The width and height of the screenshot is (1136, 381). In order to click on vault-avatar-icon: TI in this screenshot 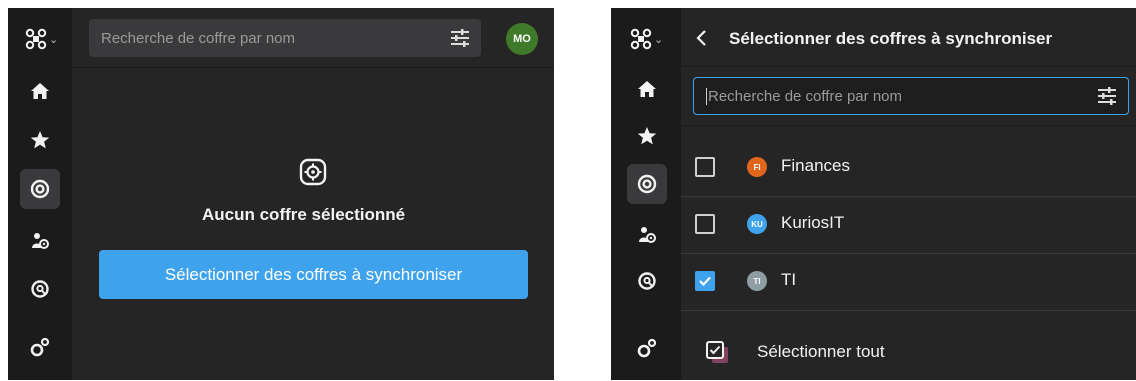, I will do `click(757, 281)`.